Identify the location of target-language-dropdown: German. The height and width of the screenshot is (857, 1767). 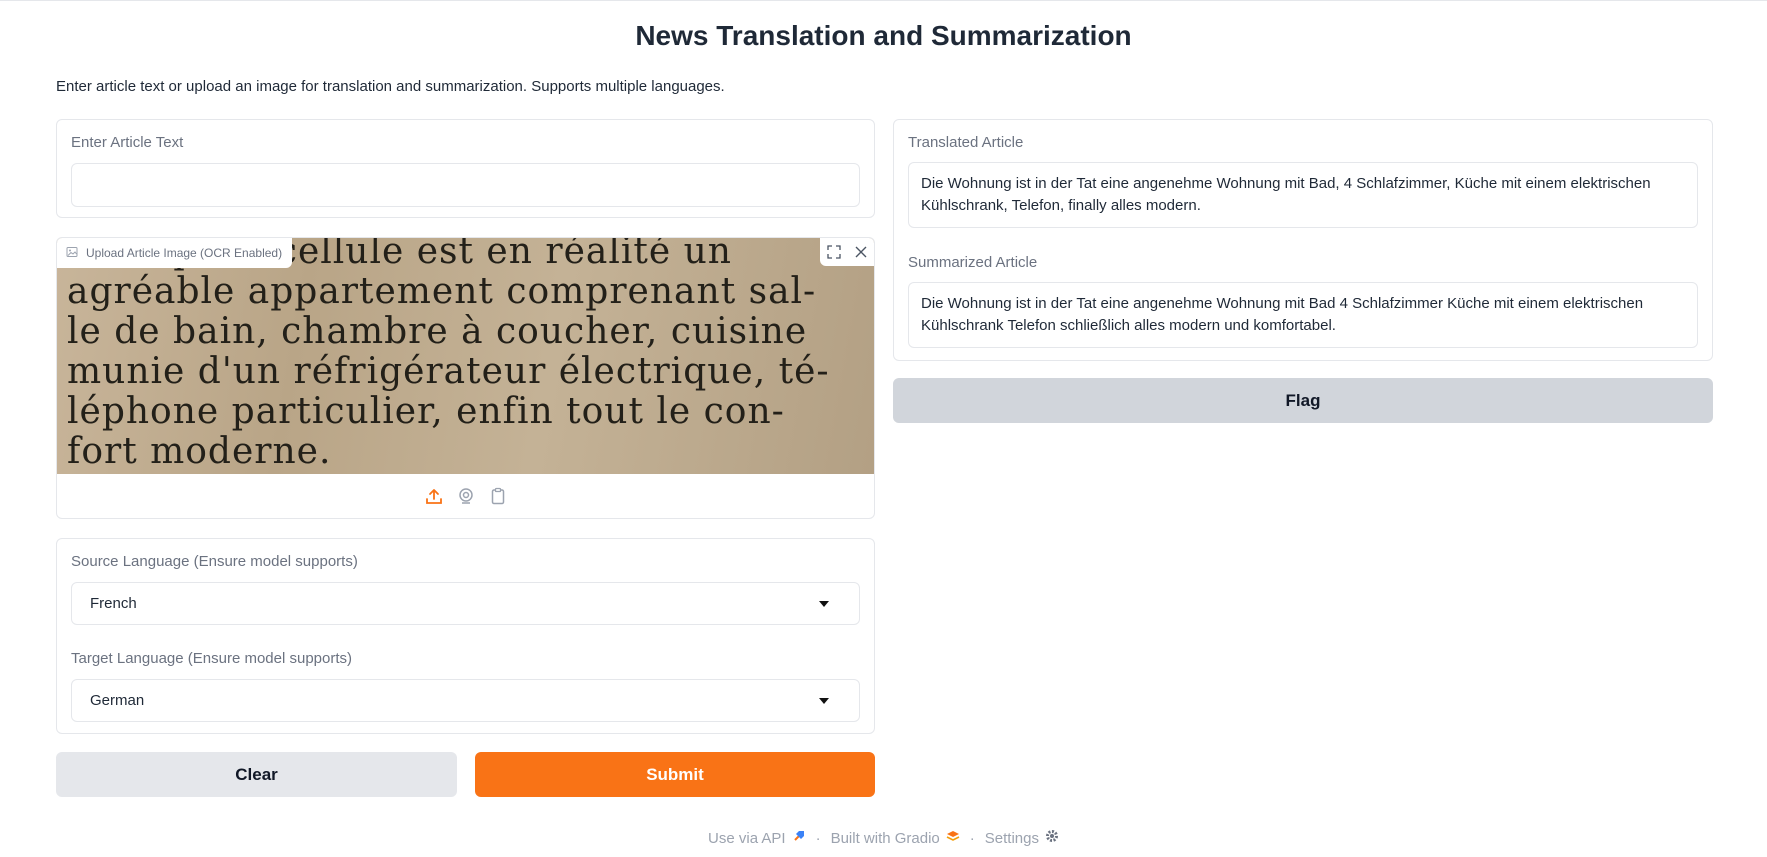
(465, 700).